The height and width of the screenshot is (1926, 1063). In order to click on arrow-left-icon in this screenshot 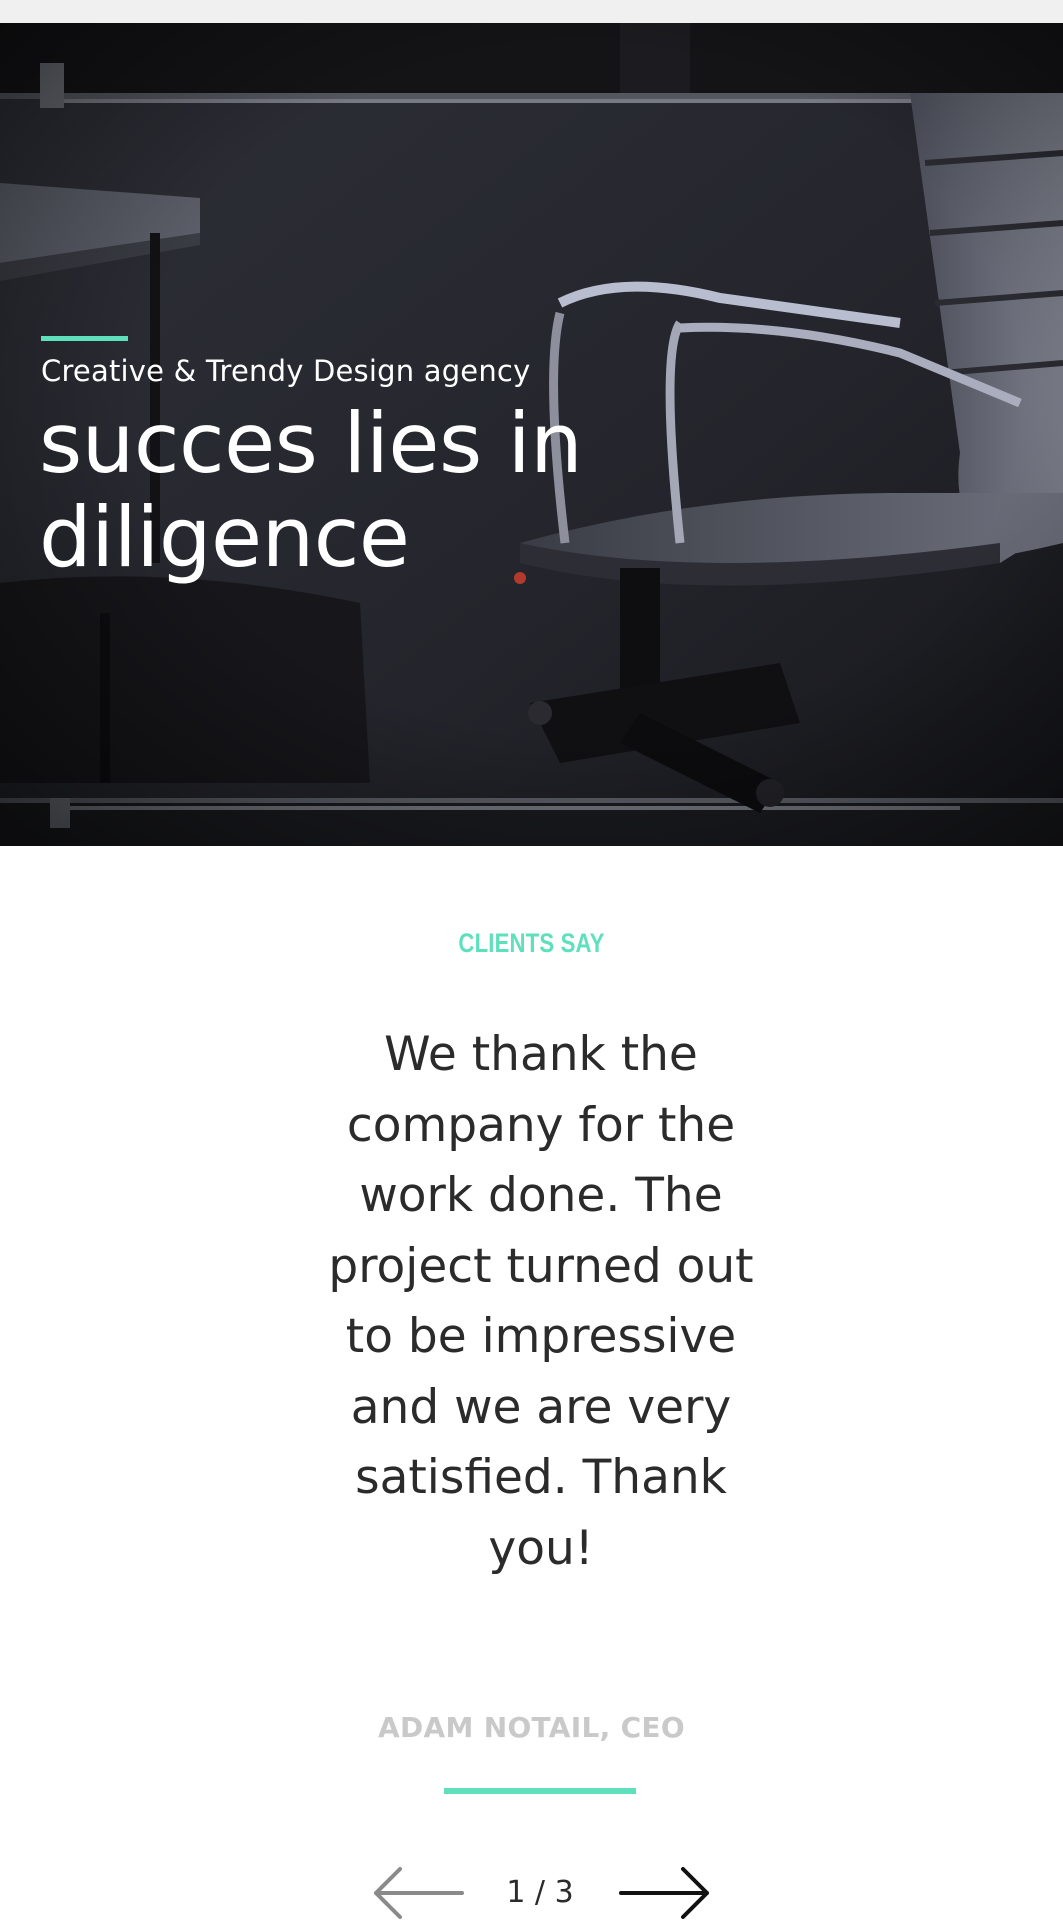, I will do `click(419, 1893)`.